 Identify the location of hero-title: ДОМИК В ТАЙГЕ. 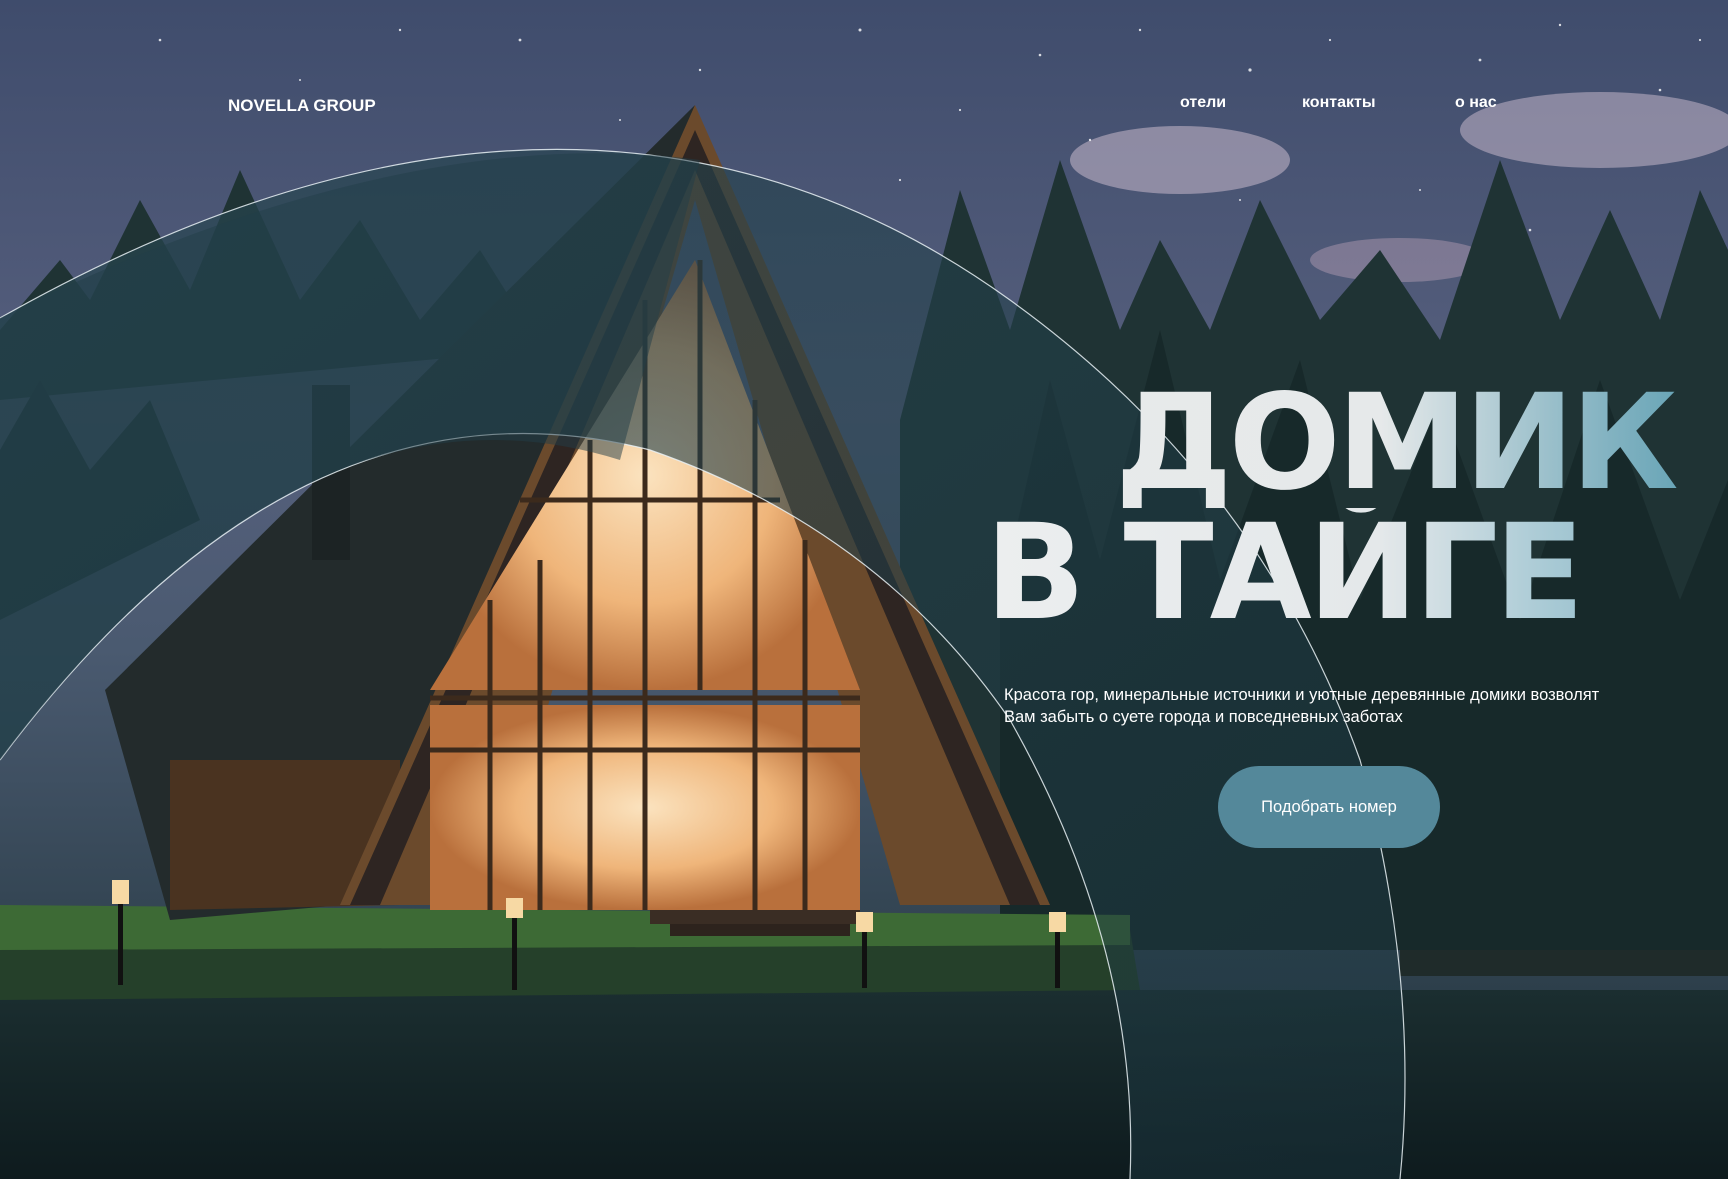
(1345, 508).